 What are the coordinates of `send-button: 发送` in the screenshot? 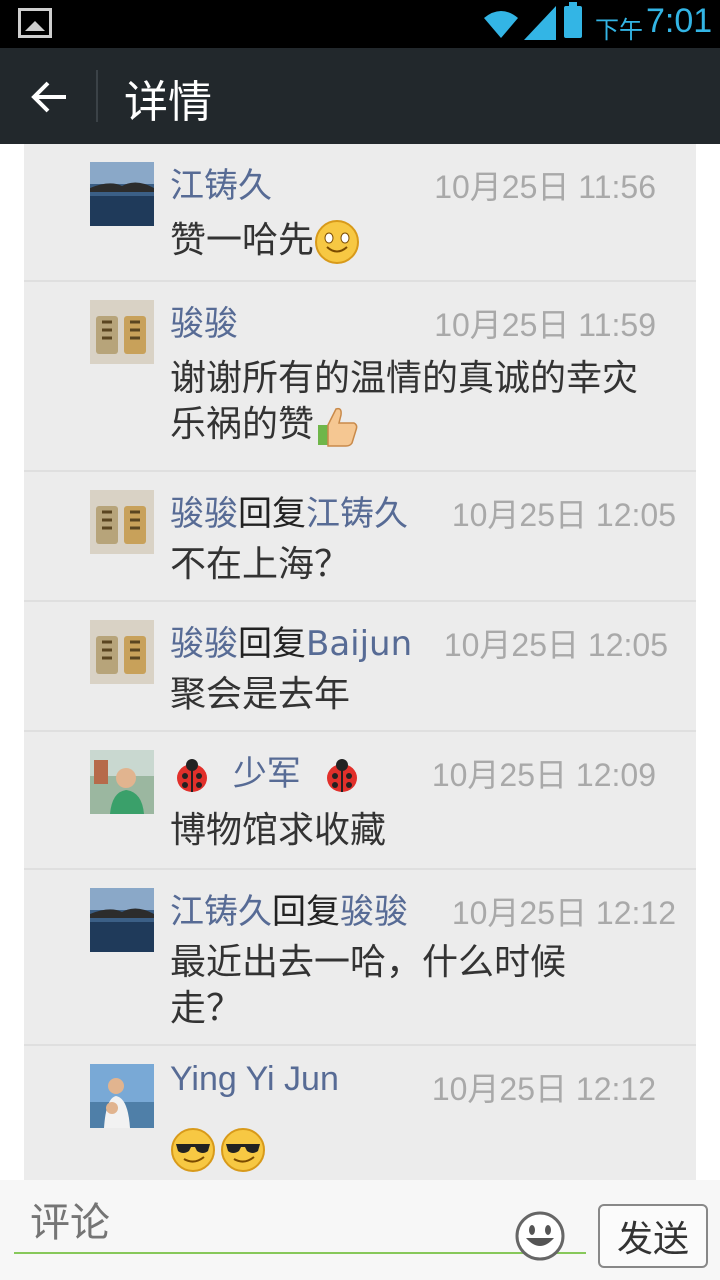 It's located at (653, 1236).